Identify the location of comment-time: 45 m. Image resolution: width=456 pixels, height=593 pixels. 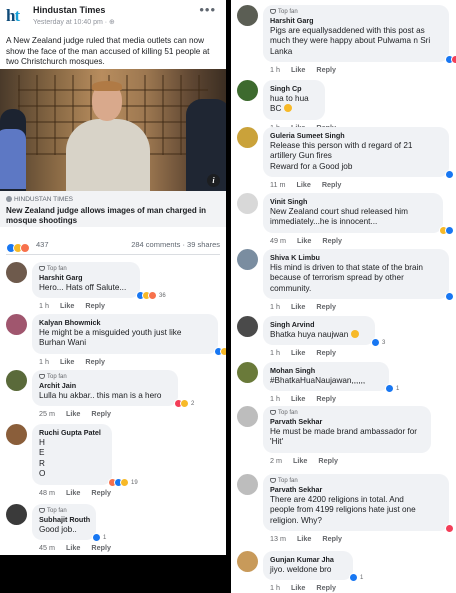
(47, 547).